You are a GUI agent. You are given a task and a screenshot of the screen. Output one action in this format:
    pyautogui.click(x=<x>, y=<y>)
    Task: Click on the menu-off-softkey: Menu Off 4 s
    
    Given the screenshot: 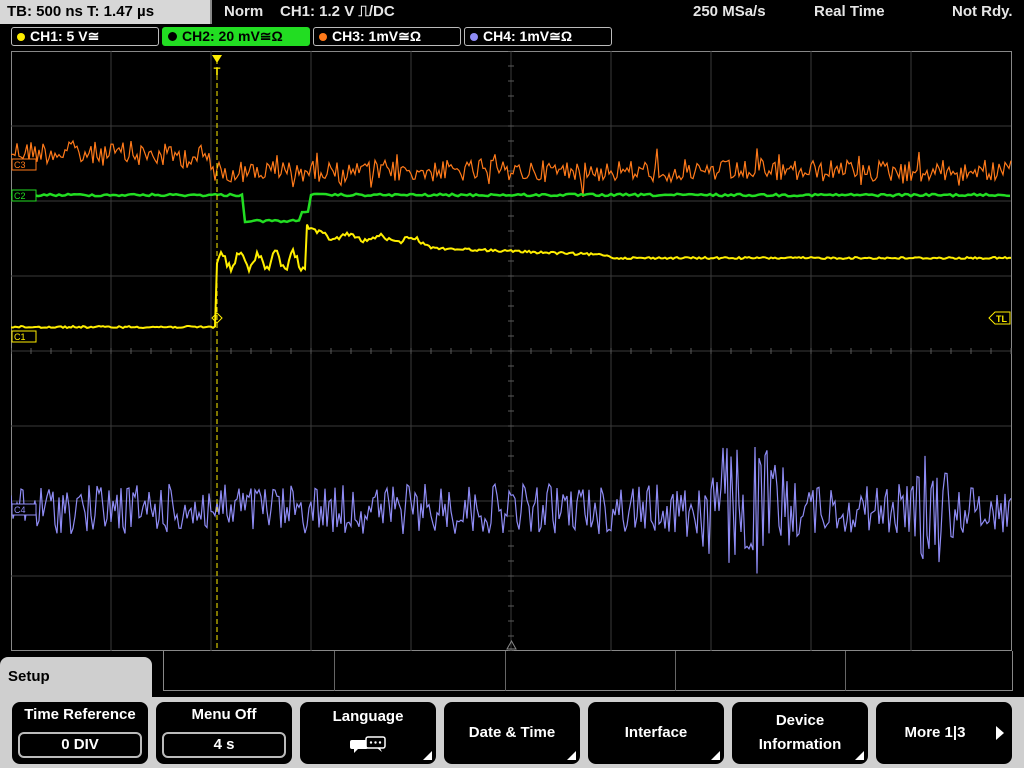 What is the action you would take?
    pyautogui.click(x=224, y=733)
    